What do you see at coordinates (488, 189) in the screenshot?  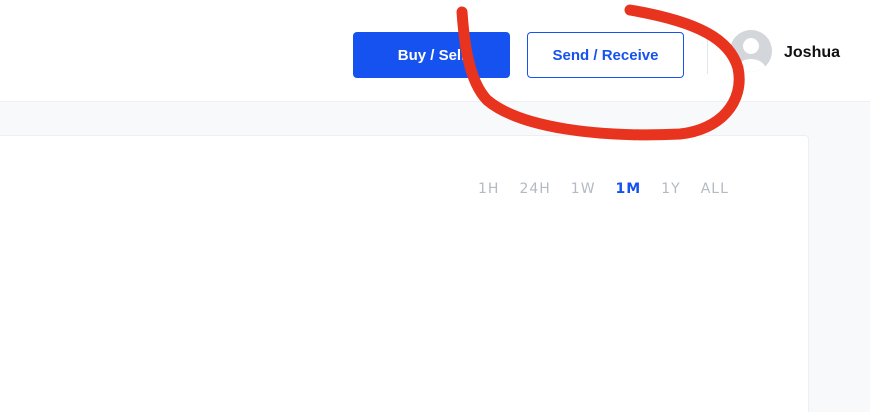 I see `range-tab-1h: 1H` at bounding box center [488, 189].